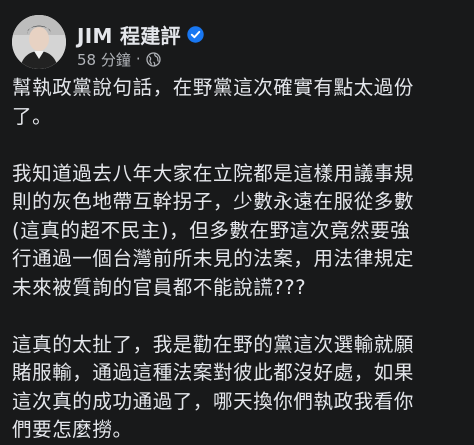  Describe the element at coordinates (213, 344) in the screenshot. I see `text-line: 這真的太扯了，我是勸在野的黨這次選輸就願` at that location.